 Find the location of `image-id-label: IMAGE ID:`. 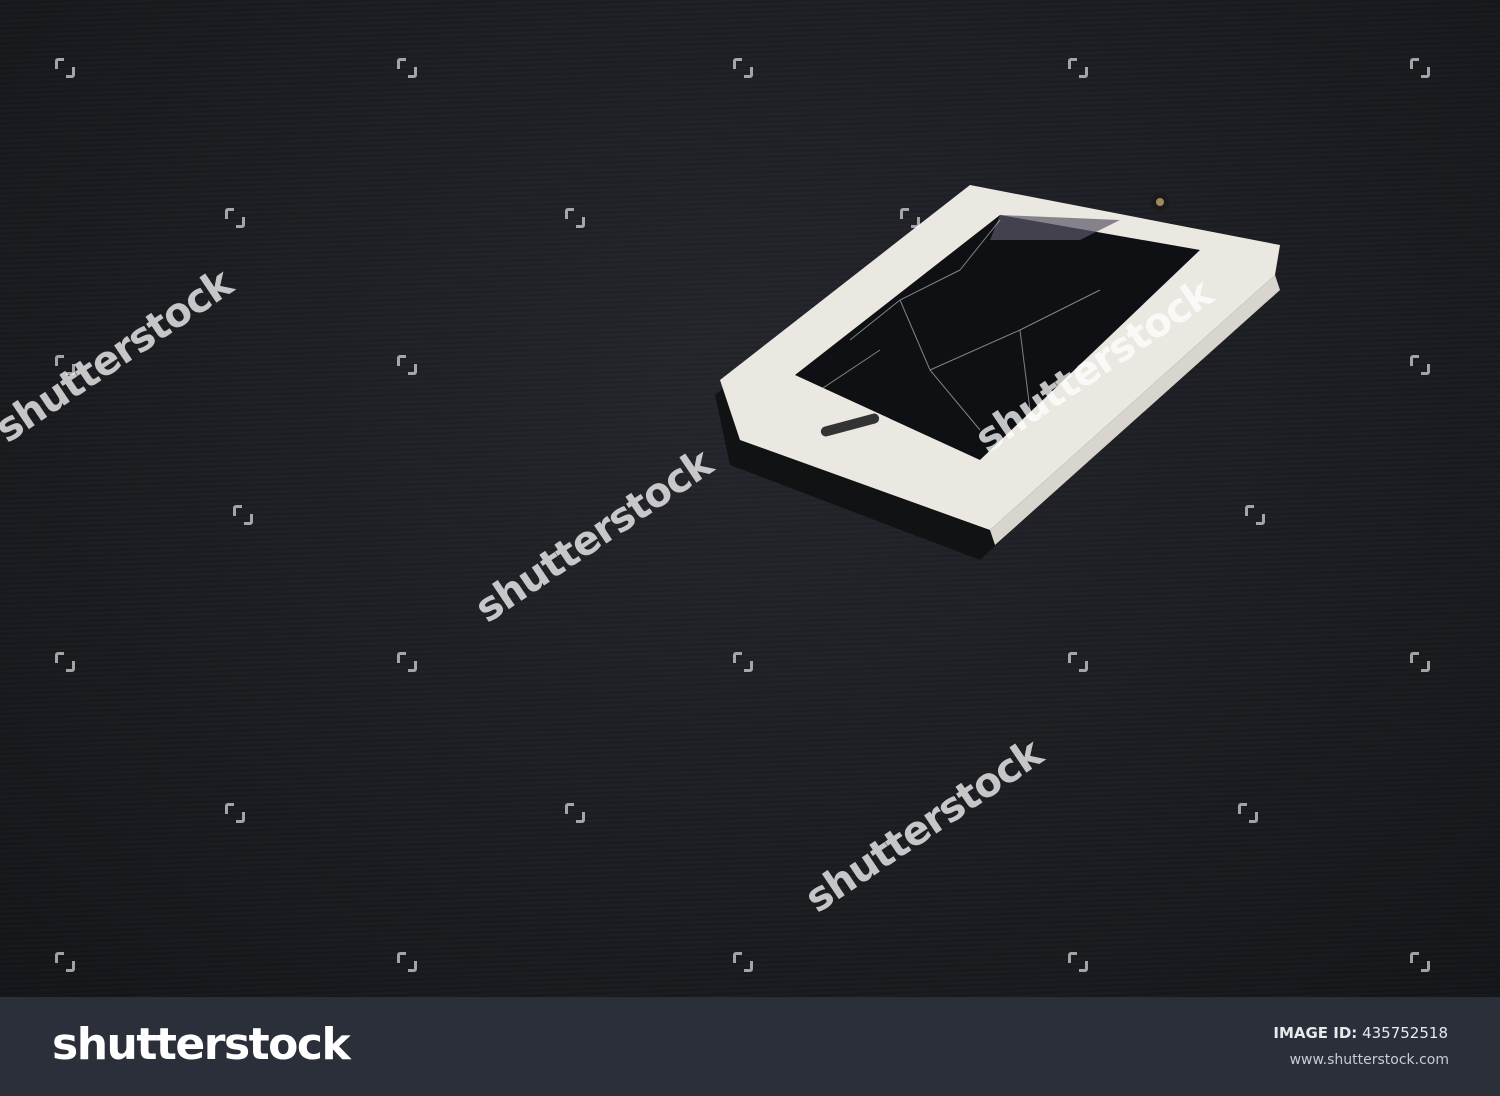

image-id-label: IMAGE ID: is located at coordinates (1315, 1033).